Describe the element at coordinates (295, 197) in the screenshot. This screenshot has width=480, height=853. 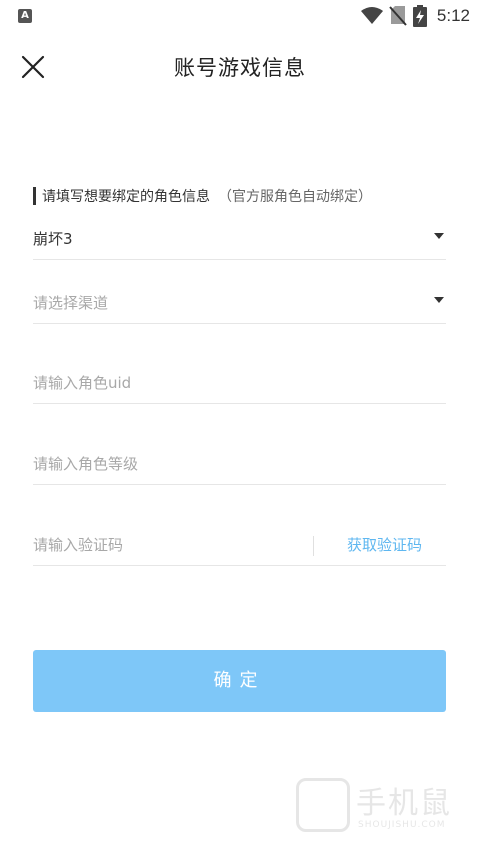
I see `section-note: （官方服角色自动绑定）` at that location.